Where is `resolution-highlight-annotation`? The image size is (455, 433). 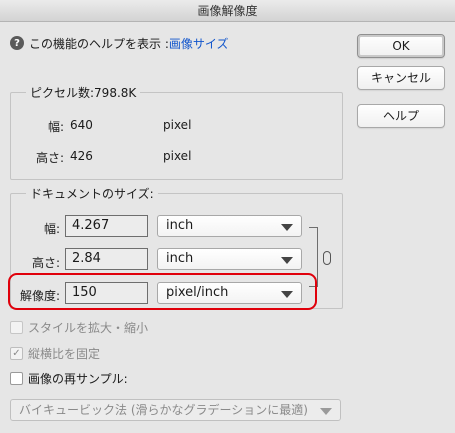
resolution-highlight-annotation is located at coordinates (162, 291).